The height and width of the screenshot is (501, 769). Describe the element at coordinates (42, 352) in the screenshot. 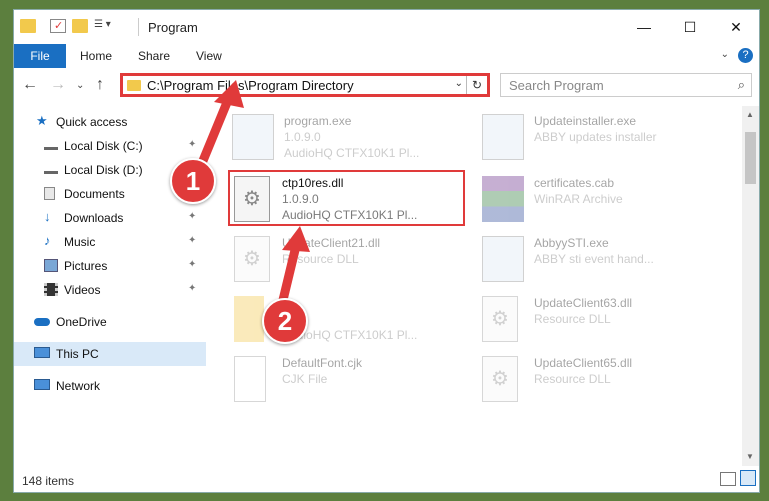

I see `computer-icon` at that location.